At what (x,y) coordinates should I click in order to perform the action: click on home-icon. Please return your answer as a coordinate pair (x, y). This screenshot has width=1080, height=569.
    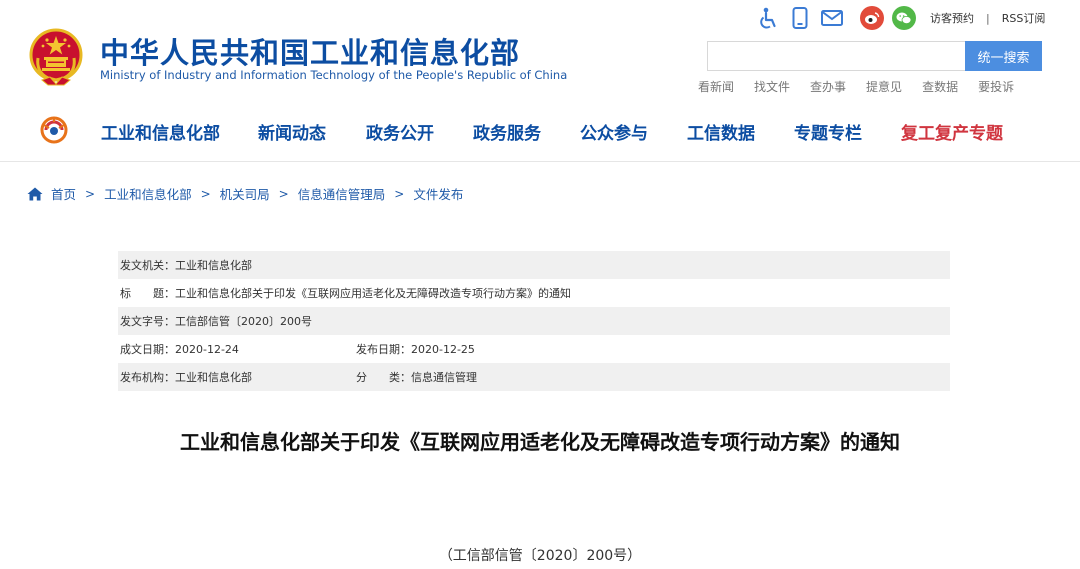
    Looking at the image, I should click on (35, 194).